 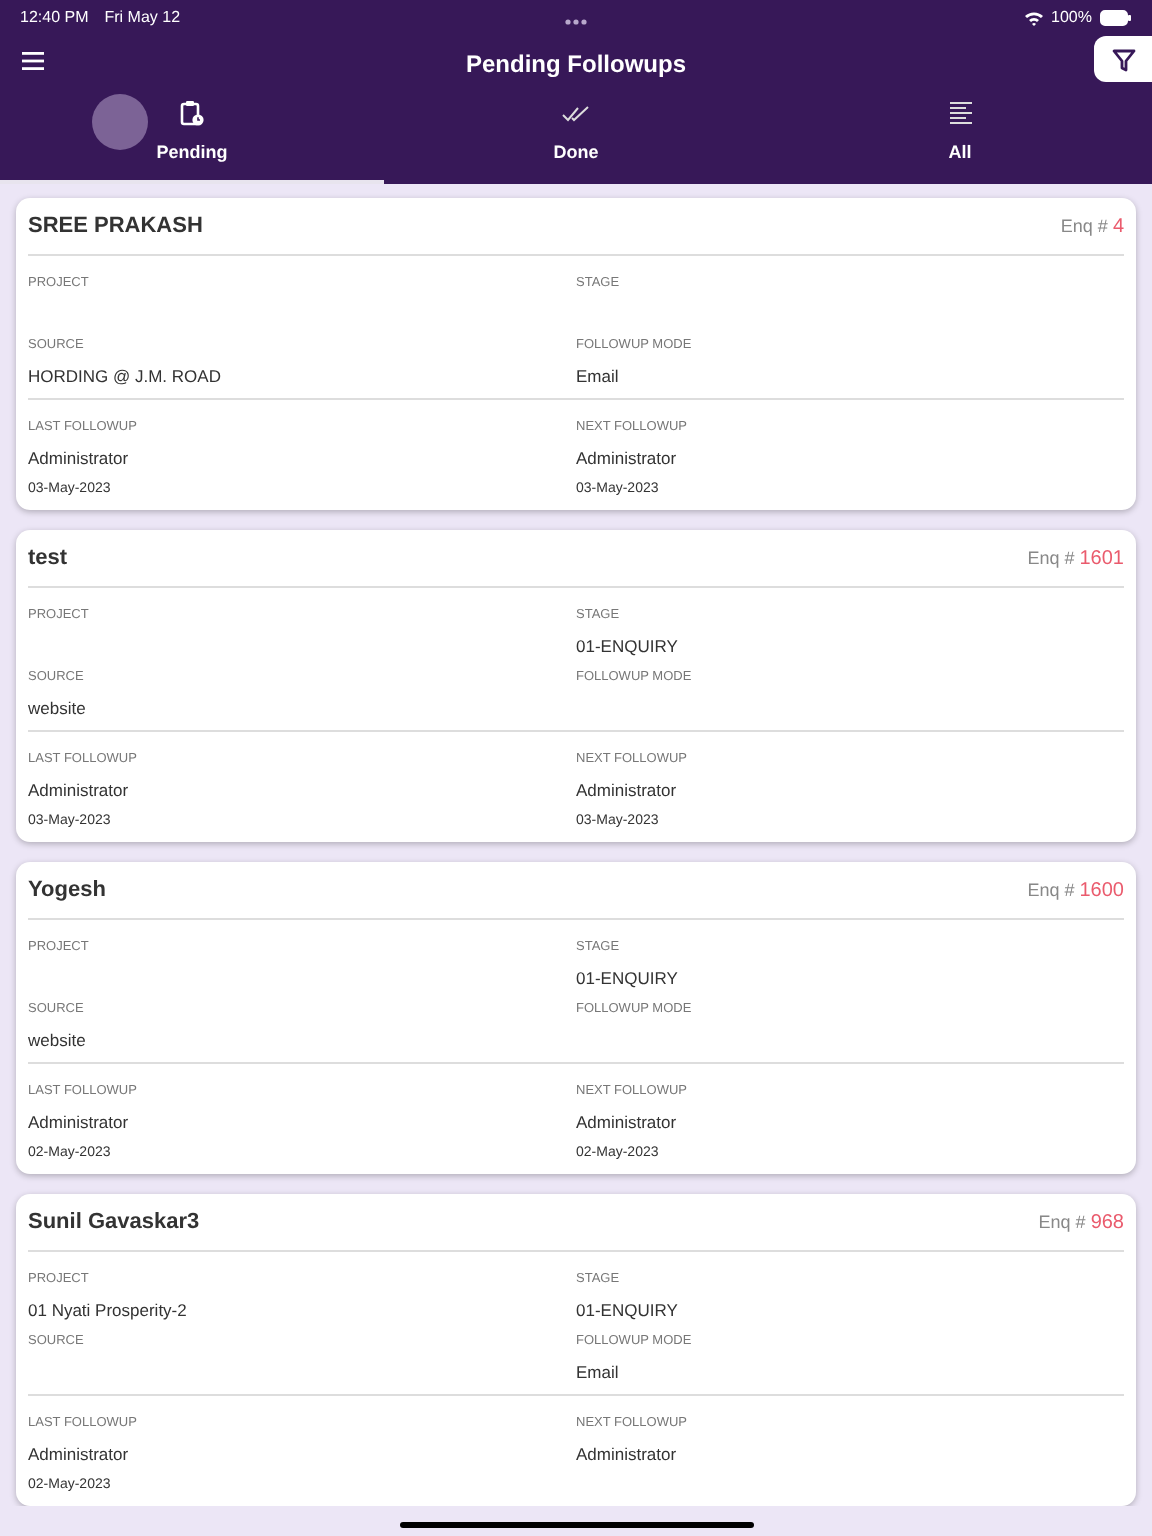 What do you see at coordinates (1033, 18) in the screenshot?
I see `wifi-icon` at bounding box center [1033, 18].